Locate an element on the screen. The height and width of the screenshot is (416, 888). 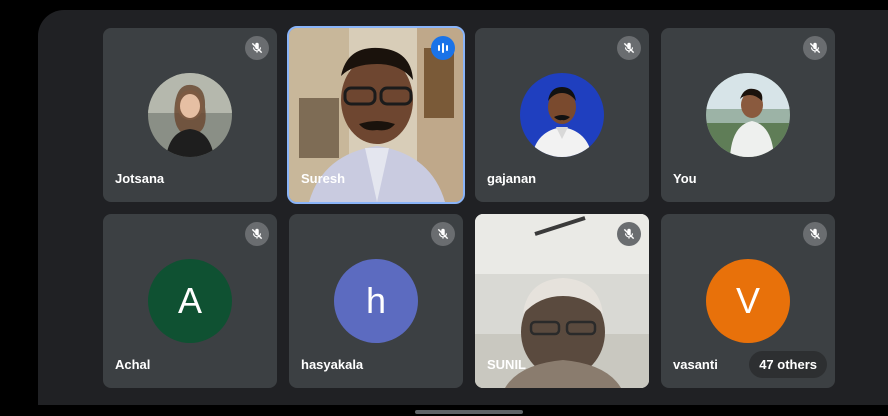
audio-level-icon is located at coordinates (443, 48).